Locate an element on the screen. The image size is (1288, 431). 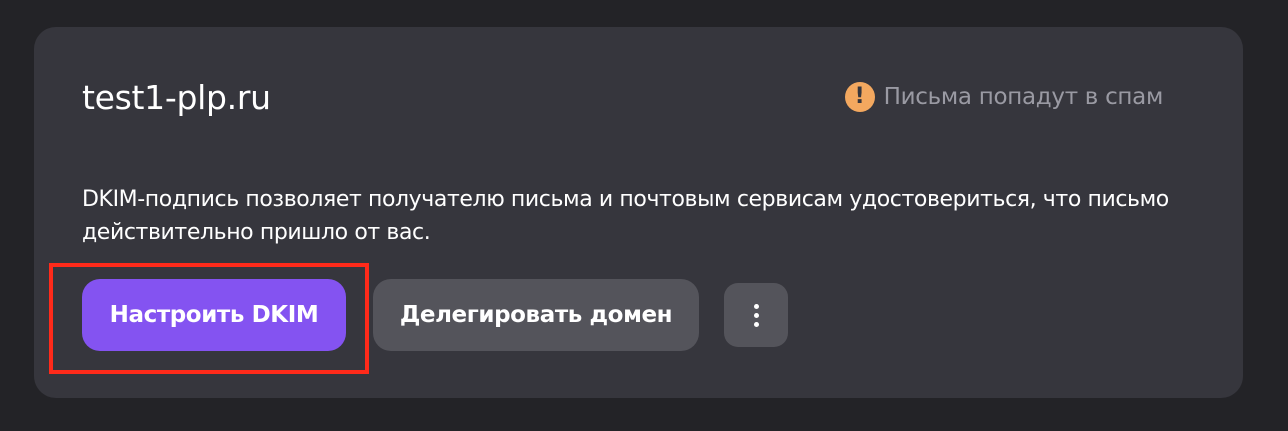
domain-title: test1-plp.ru is located at coordinates (176, 97).